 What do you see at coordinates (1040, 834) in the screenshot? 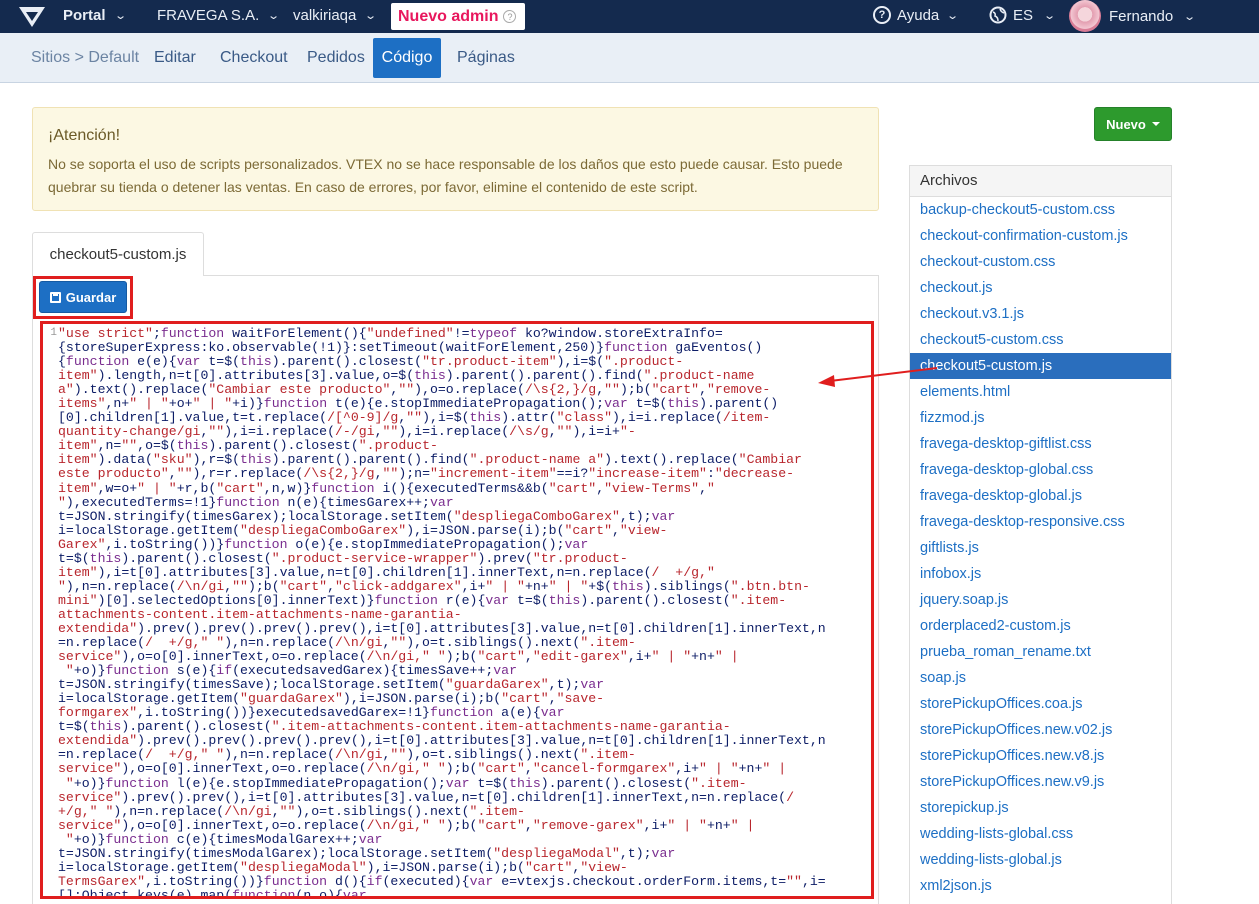
I see `file-item: wedding-lists-global.css` at bounding box center [1040, 834].